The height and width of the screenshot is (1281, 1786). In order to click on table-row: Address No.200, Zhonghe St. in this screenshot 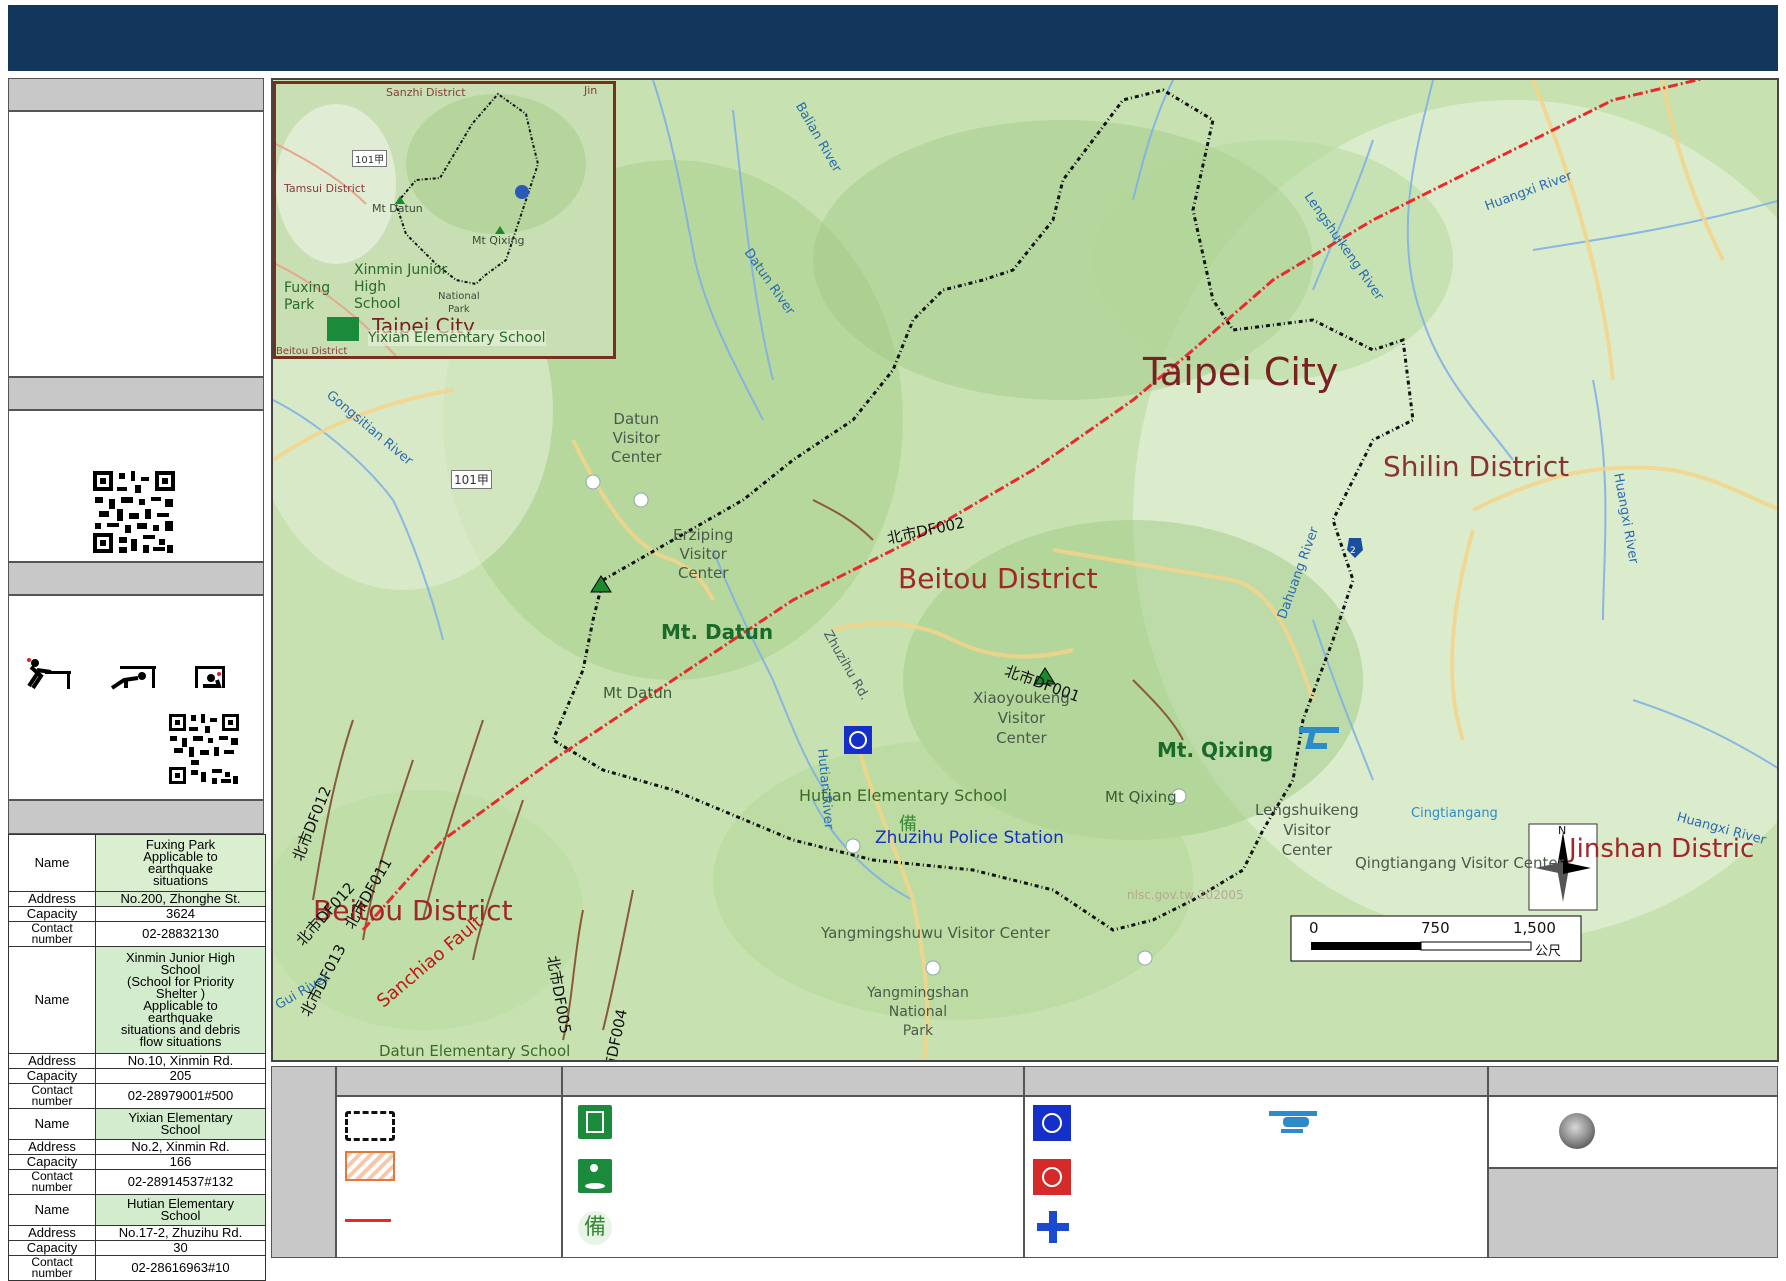, I will do `click(137, 899)`.